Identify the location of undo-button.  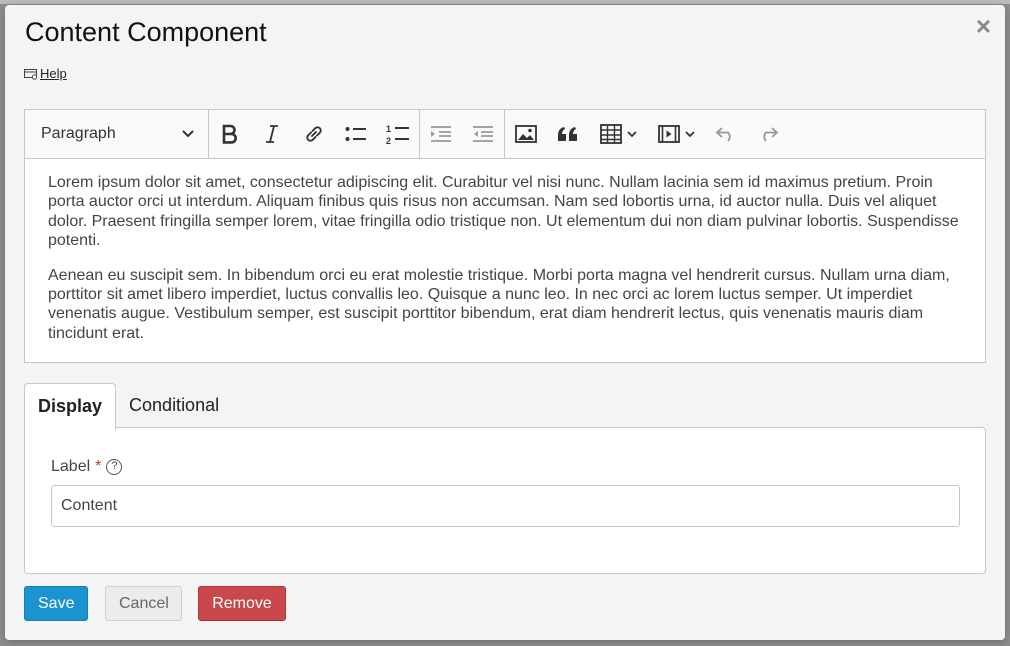
(726, 134).